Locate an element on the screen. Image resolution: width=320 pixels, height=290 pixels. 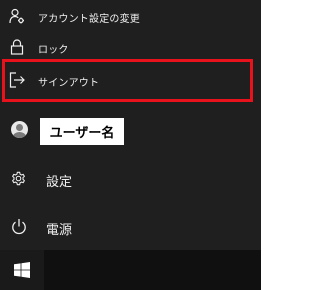
windows-logo-icon is located at coordinates (22, 270).